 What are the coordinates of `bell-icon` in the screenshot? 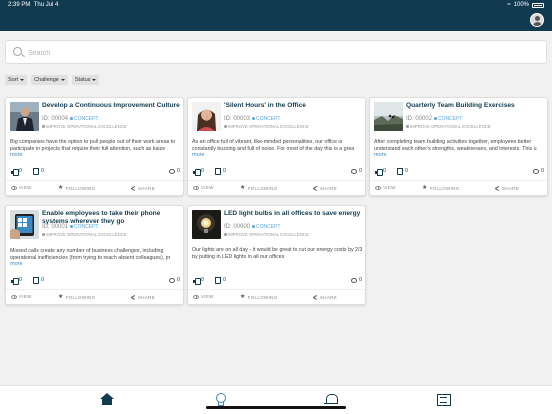 It's located at (331, 399).